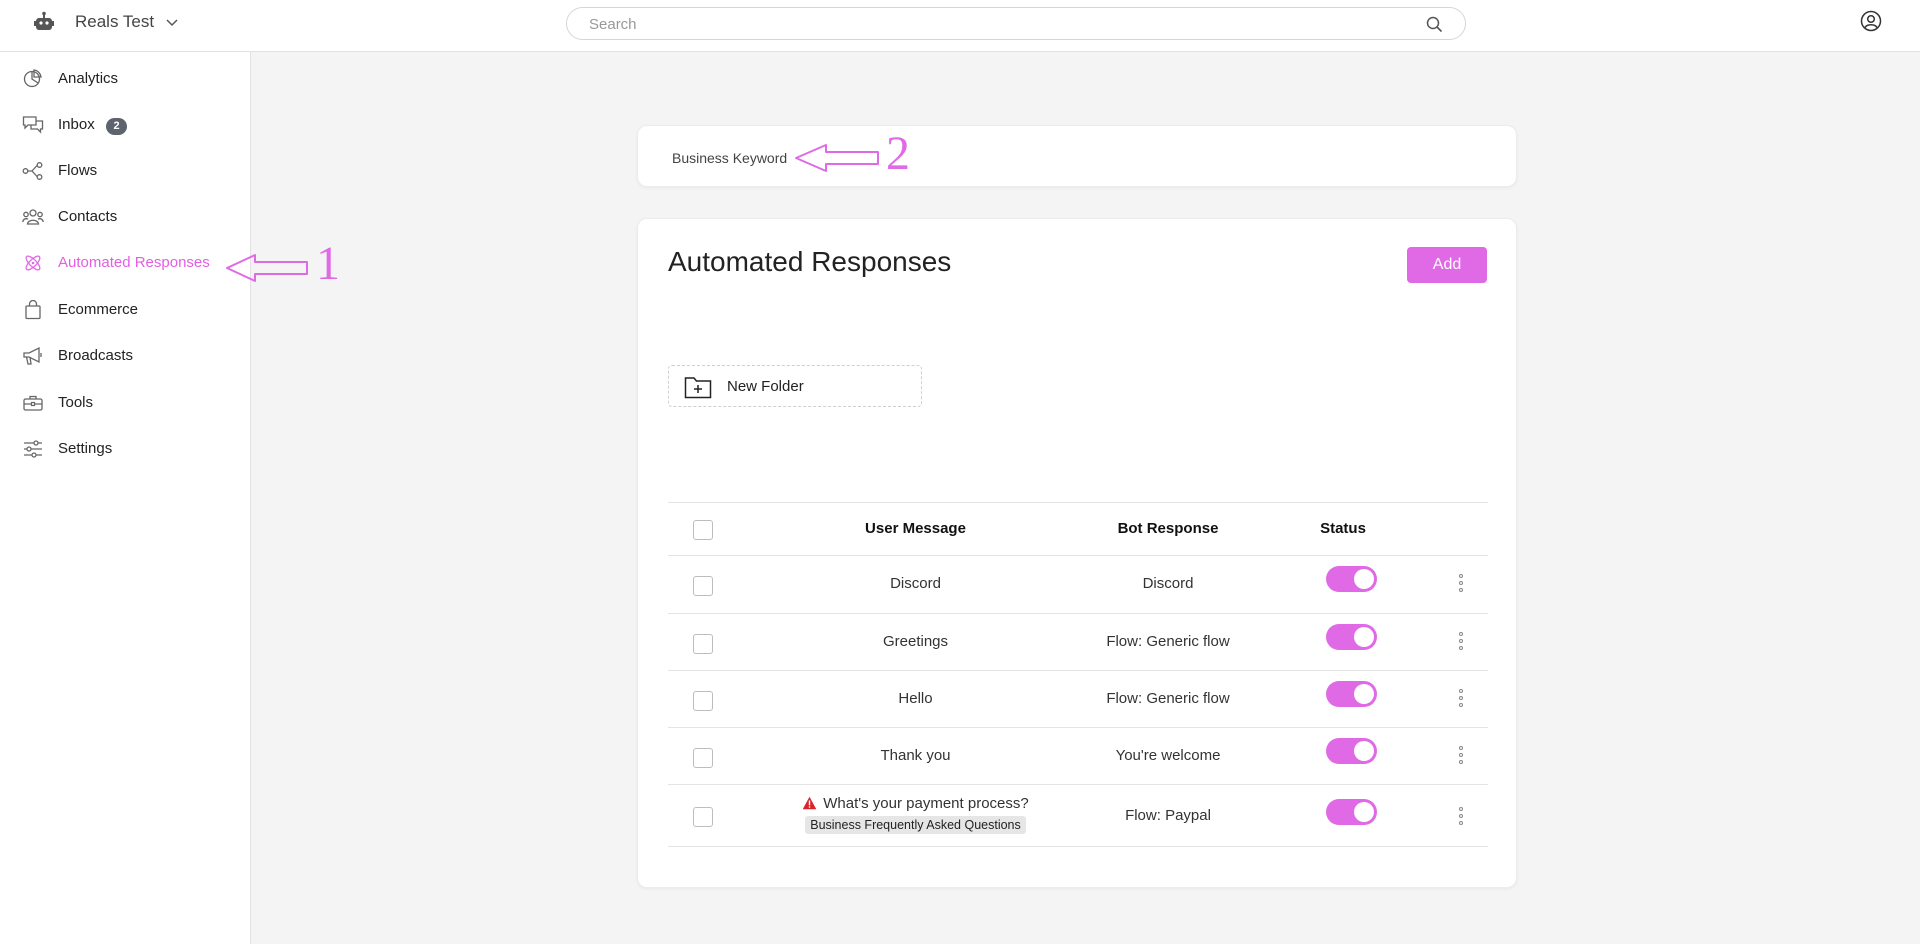  Describe the element at coordinates (172, 23) in the screenshot. I see `chevron-down-icon` at that location.